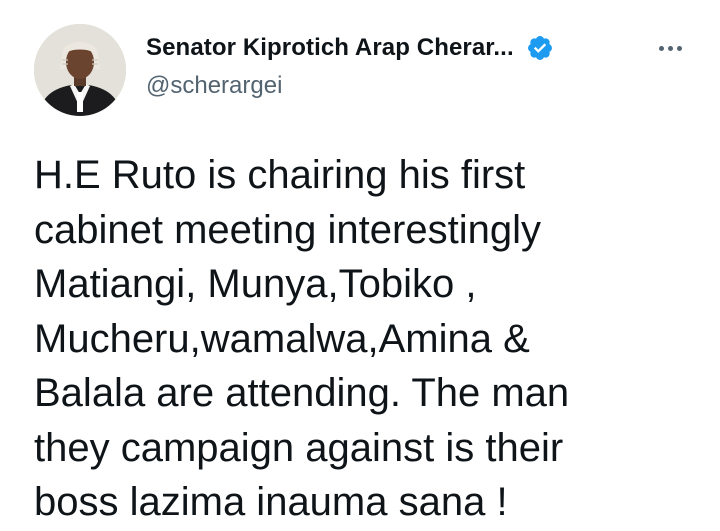  I want to click on tweet-text-line: Matiangi, Munya,Tobiko ,, so click(255, 284).